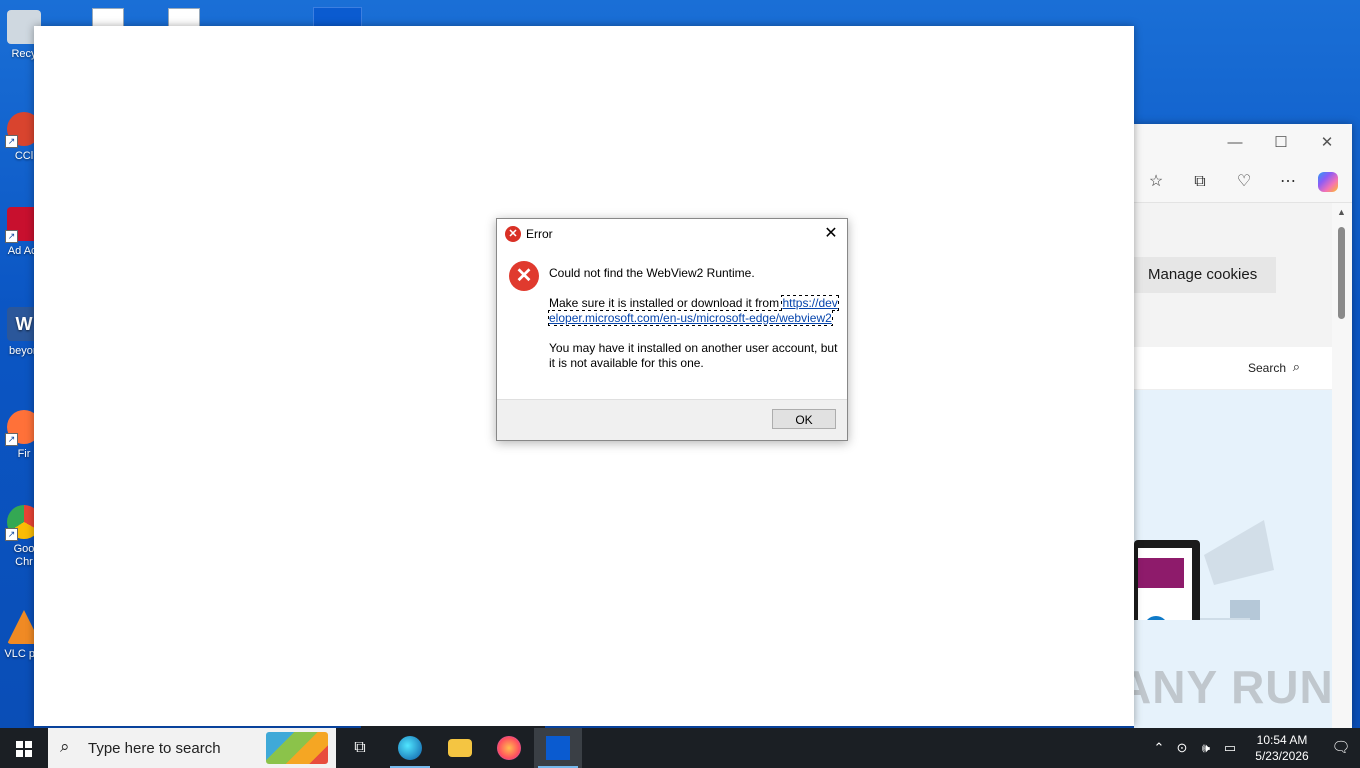 Image resolution: width=1360 pixels, height=768 pixels. I want to click on edge-browser-window: — ☐ ✕ ☆ ⧉ ♡ ⋯ Manage cookies Search ⌕ ▲, so click(1243, 426).